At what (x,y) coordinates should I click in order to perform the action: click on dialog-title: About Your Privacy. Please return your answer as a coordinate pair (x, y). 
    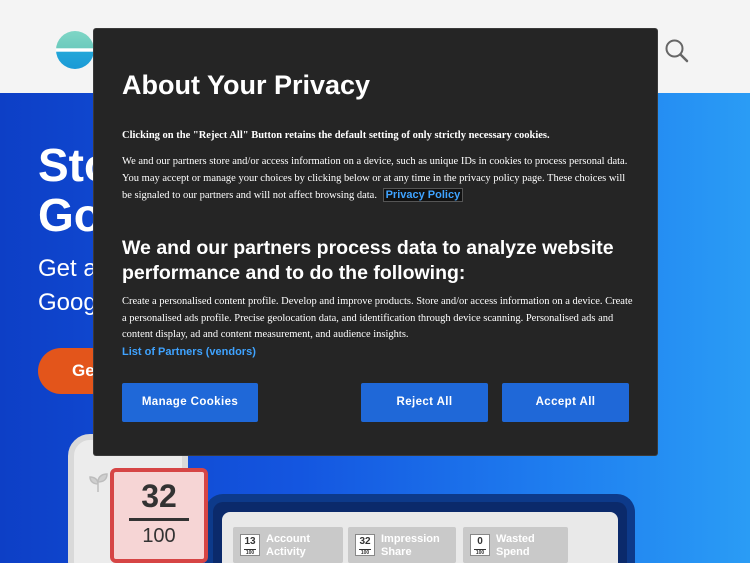
    Looking at the image, I should click on (246, 85).